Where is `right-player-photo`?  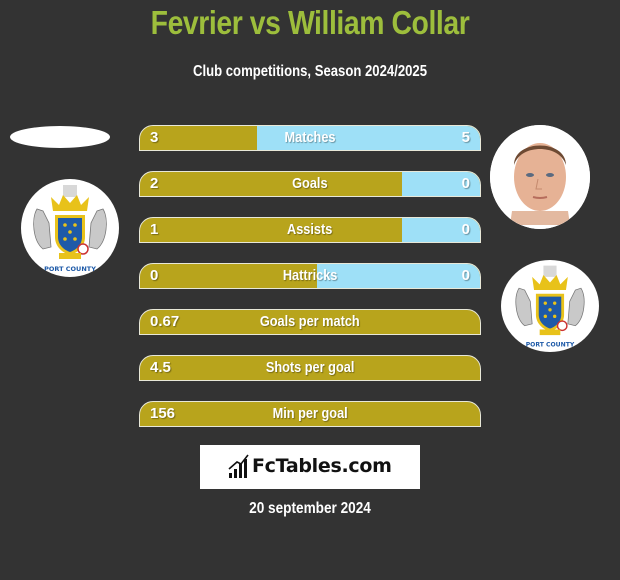 right-player-photo is located at coordinates (540, 177).